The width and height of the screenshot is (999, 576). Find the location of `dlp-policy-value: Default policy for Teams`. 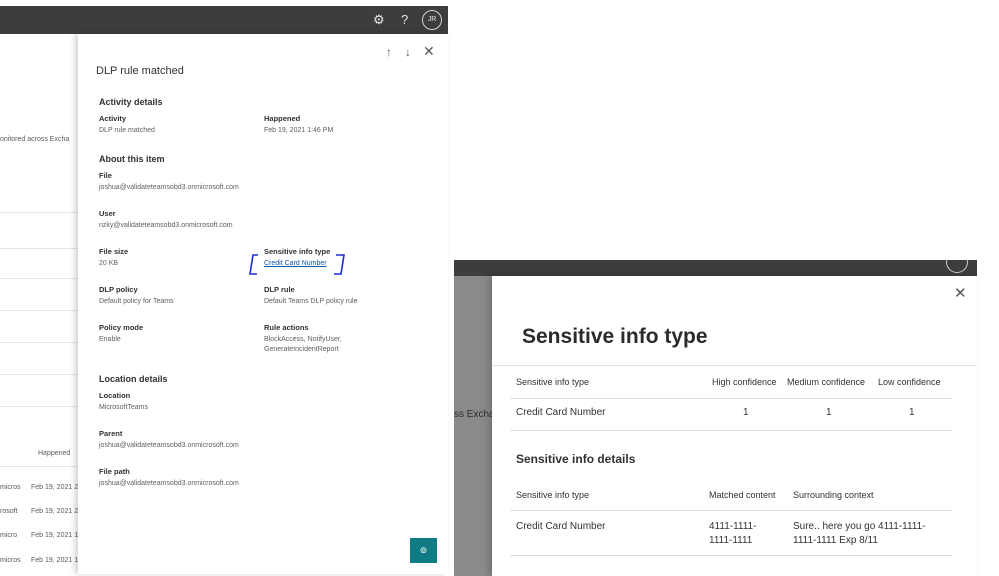

dlp-policy-value: Default policy for Teams is located at coordinates (136, 301).